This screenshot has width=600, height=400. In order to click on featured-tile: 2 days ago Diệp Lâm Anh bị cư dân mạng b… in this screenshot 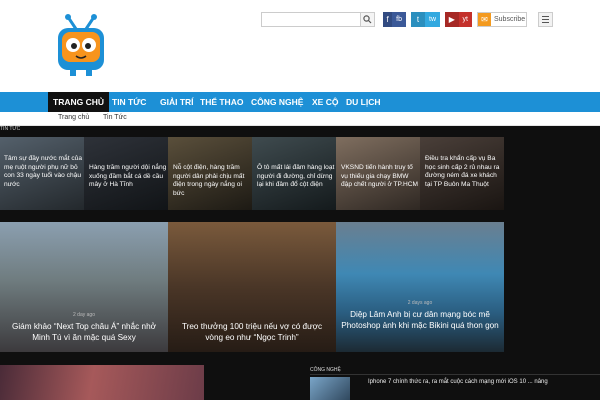, I will do `click(420, 287)`.